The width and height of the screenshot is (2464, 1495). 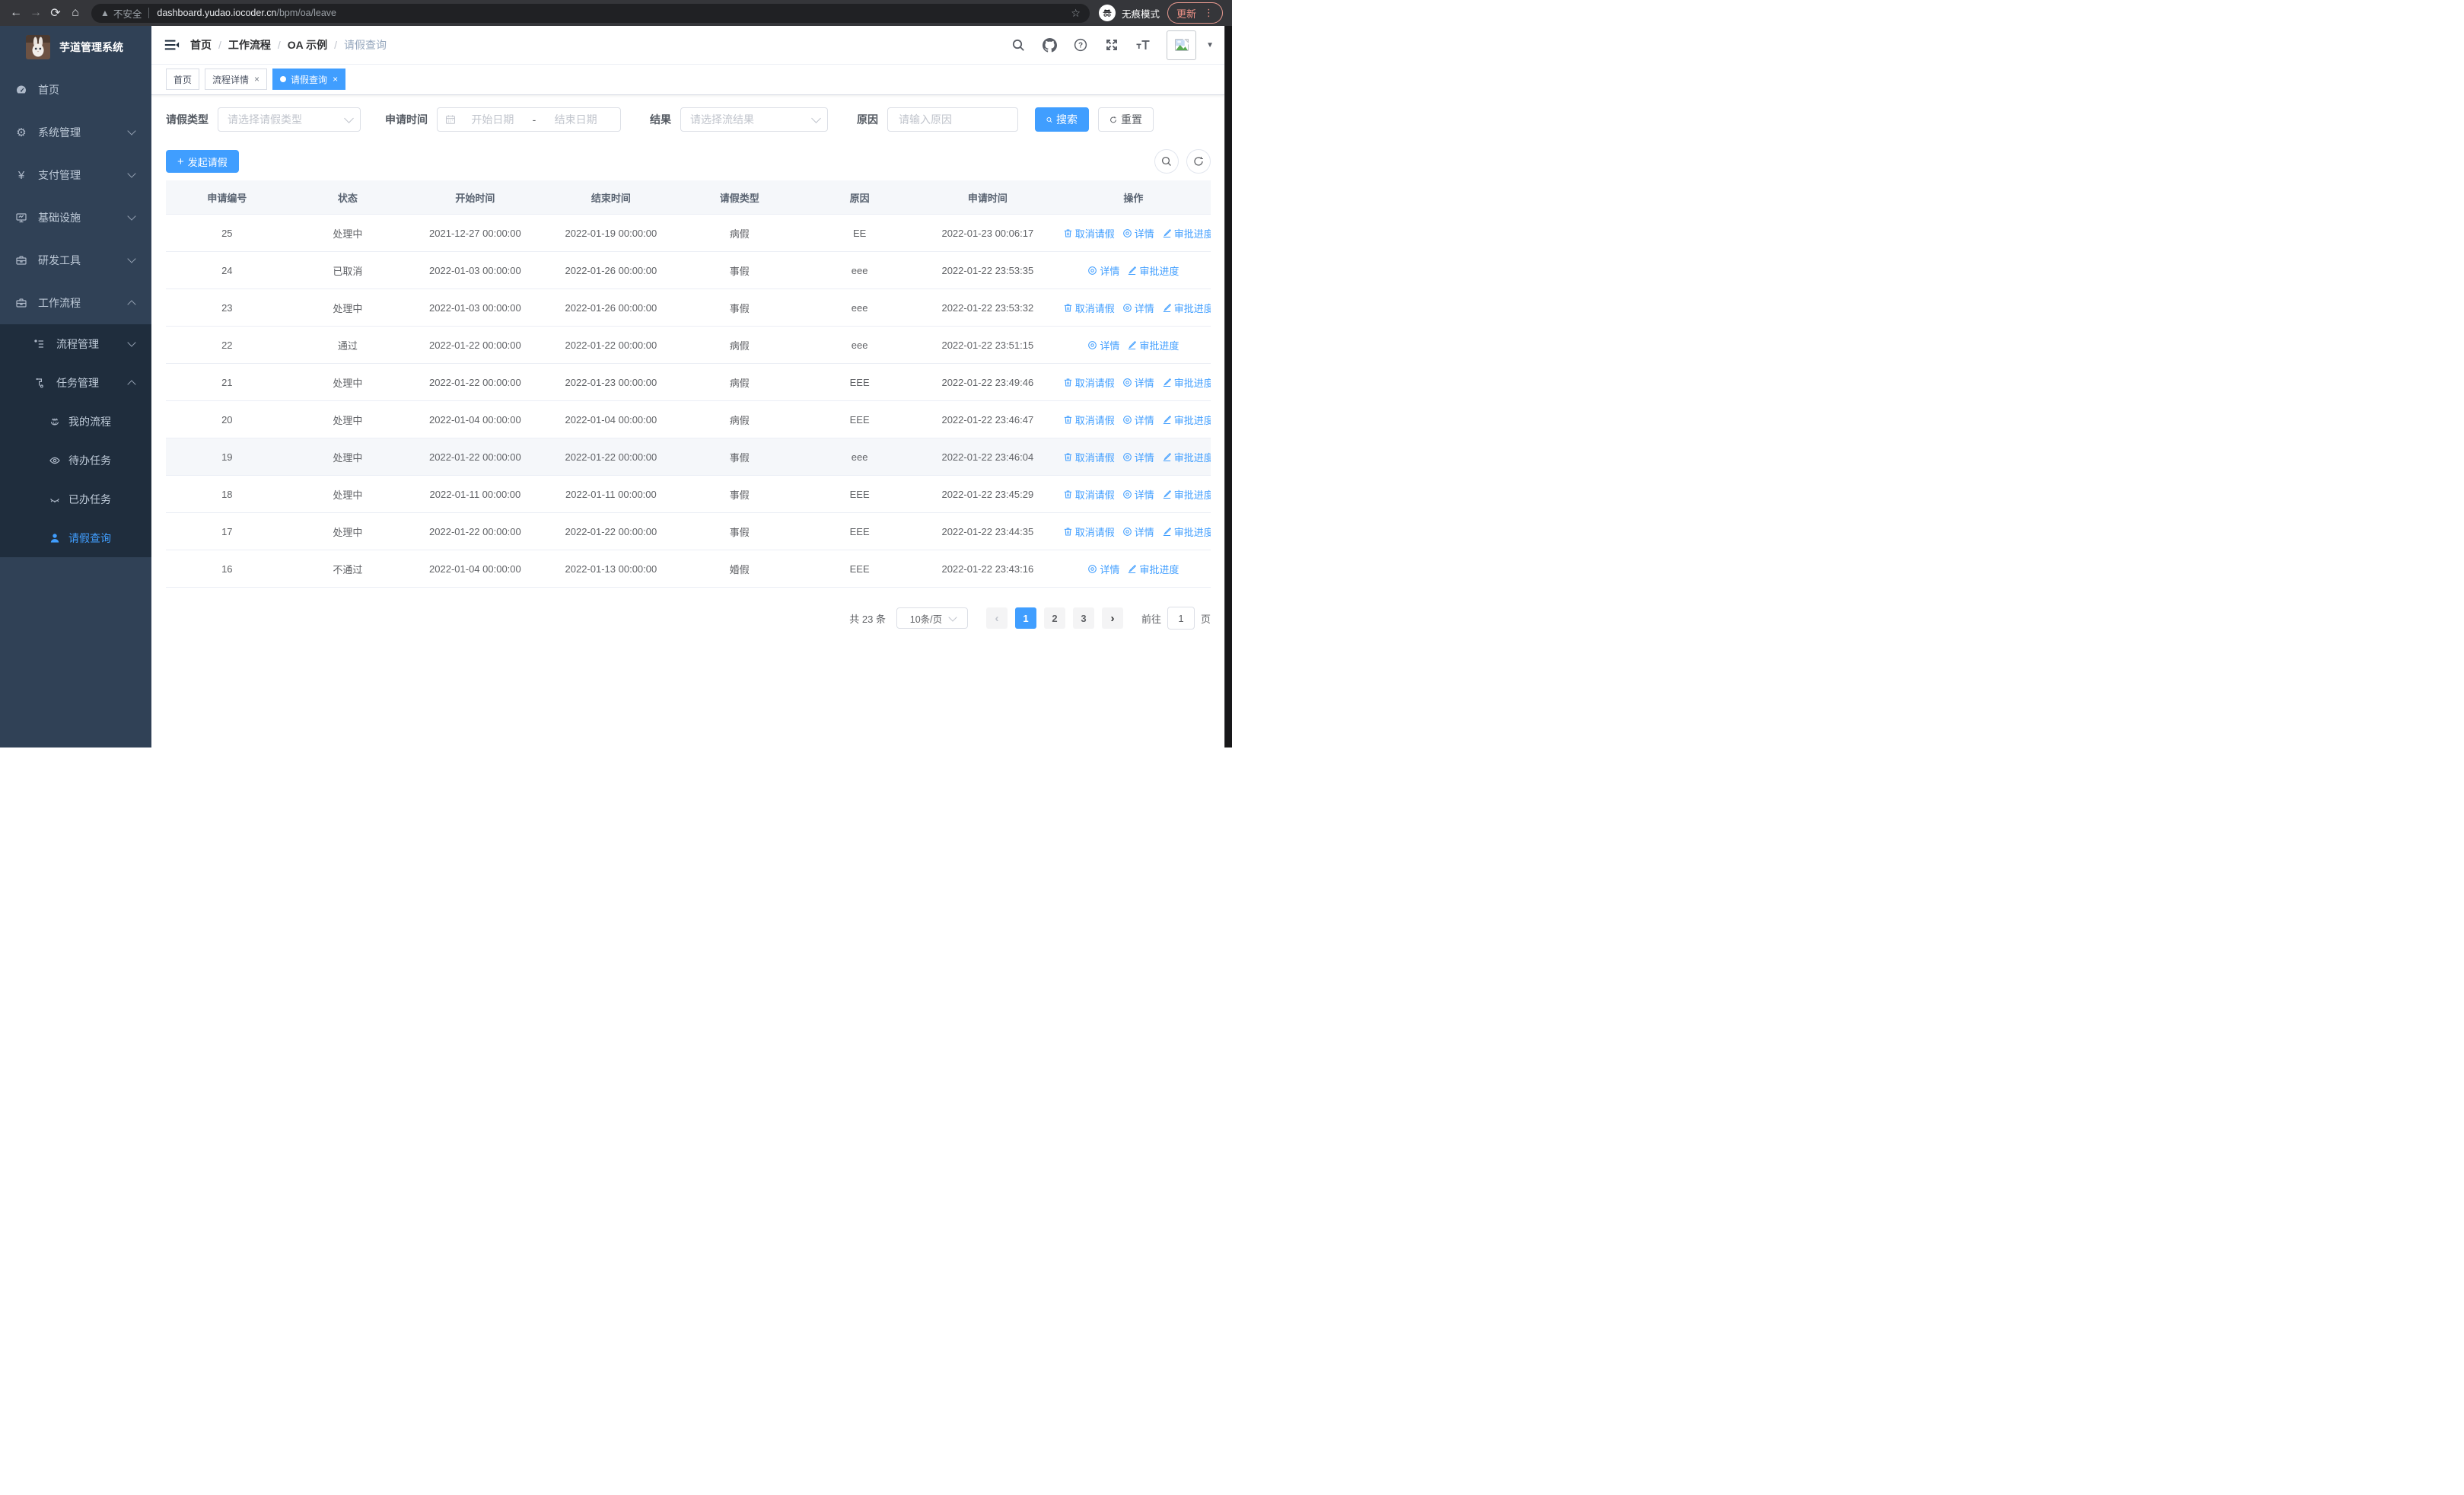 What do you see at coordinates (1018, 45) in the screenshot?
I see `search-icon` at bounding box center [1018, 45].